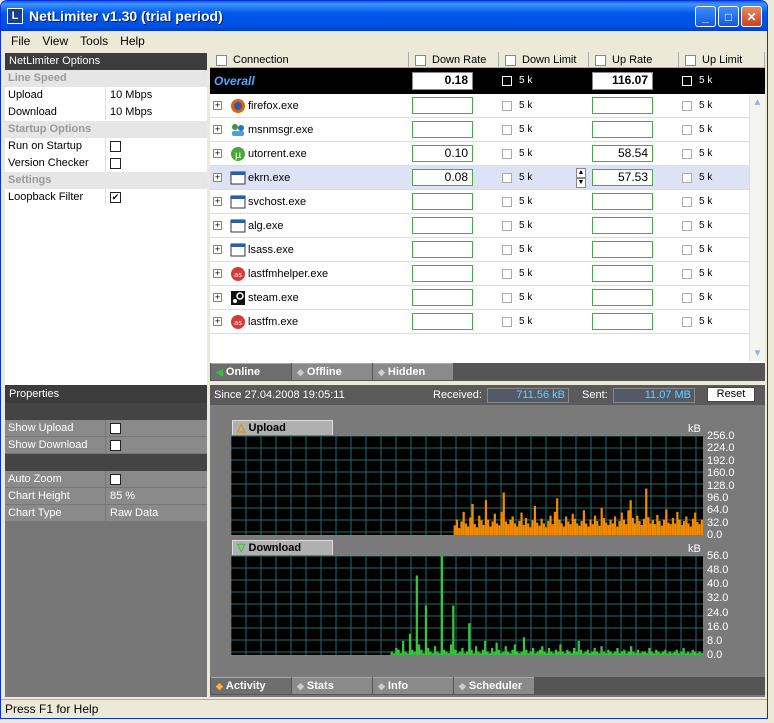  What do you see at coordinates (115, 197) in the screenshot?
I see `loopback-filter-checkbox: ✔` at bounding box center [115, 197].